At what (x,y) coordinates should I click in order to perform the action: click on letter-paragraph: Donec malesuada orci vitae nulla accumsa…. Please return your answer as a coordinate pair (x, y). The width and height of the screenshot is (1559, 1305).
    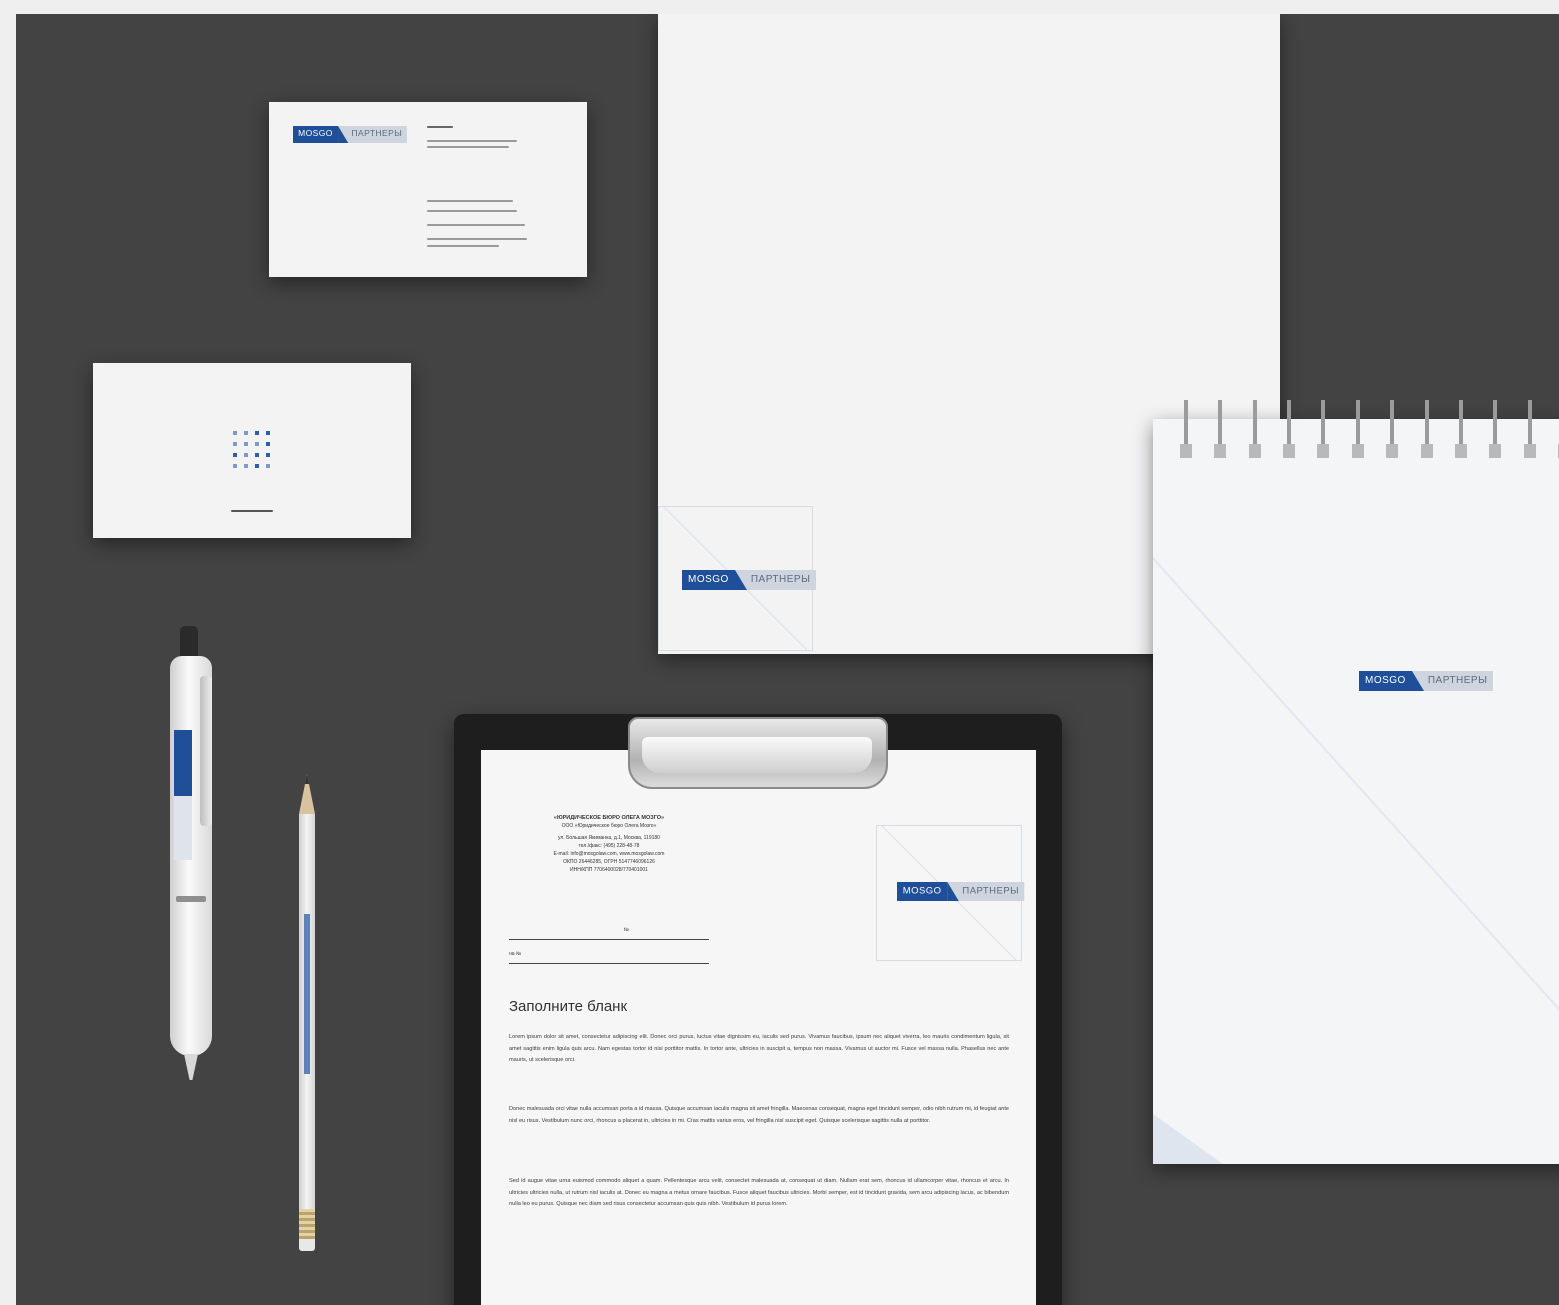
    Looking at the image, I should click on (759, 1115).